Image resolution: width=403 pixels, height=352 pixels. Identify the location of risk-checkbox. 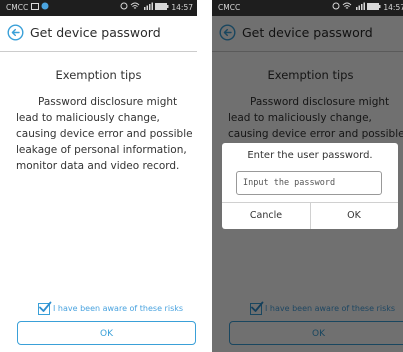
(45, 308).